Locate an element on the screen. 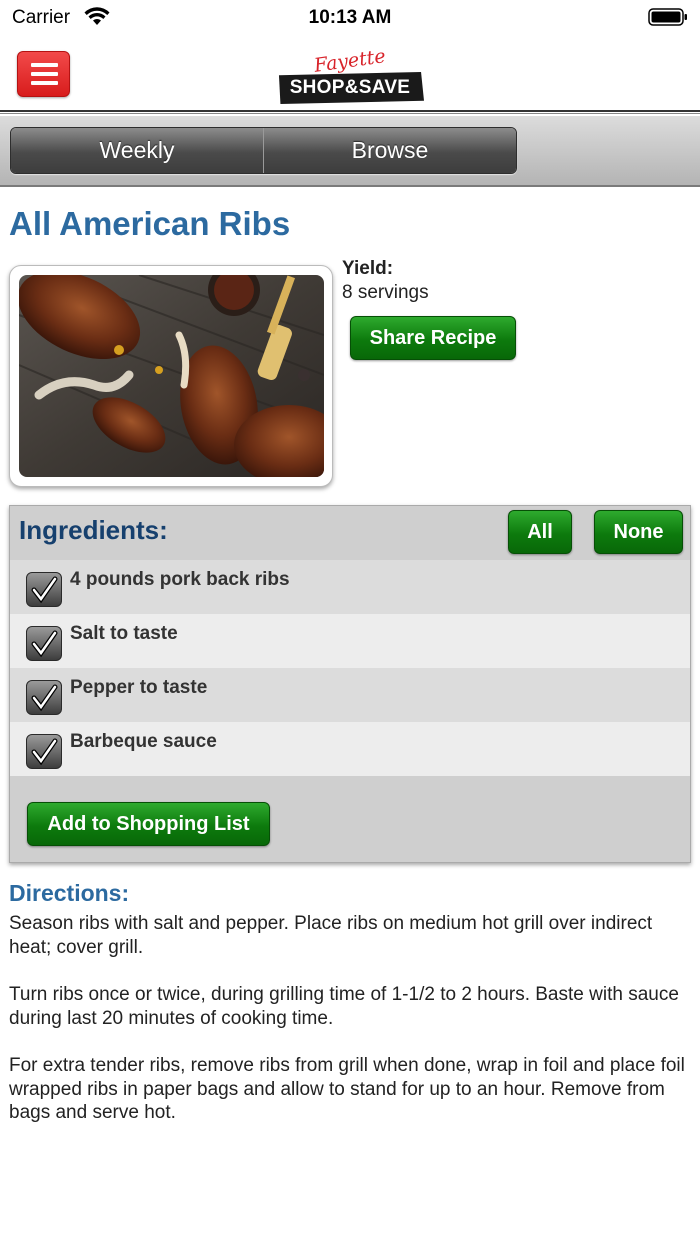 The width and height of the screenshot is (700, 1244). logo-text: SHOP&SAVE is located at coordinates (350, 87).